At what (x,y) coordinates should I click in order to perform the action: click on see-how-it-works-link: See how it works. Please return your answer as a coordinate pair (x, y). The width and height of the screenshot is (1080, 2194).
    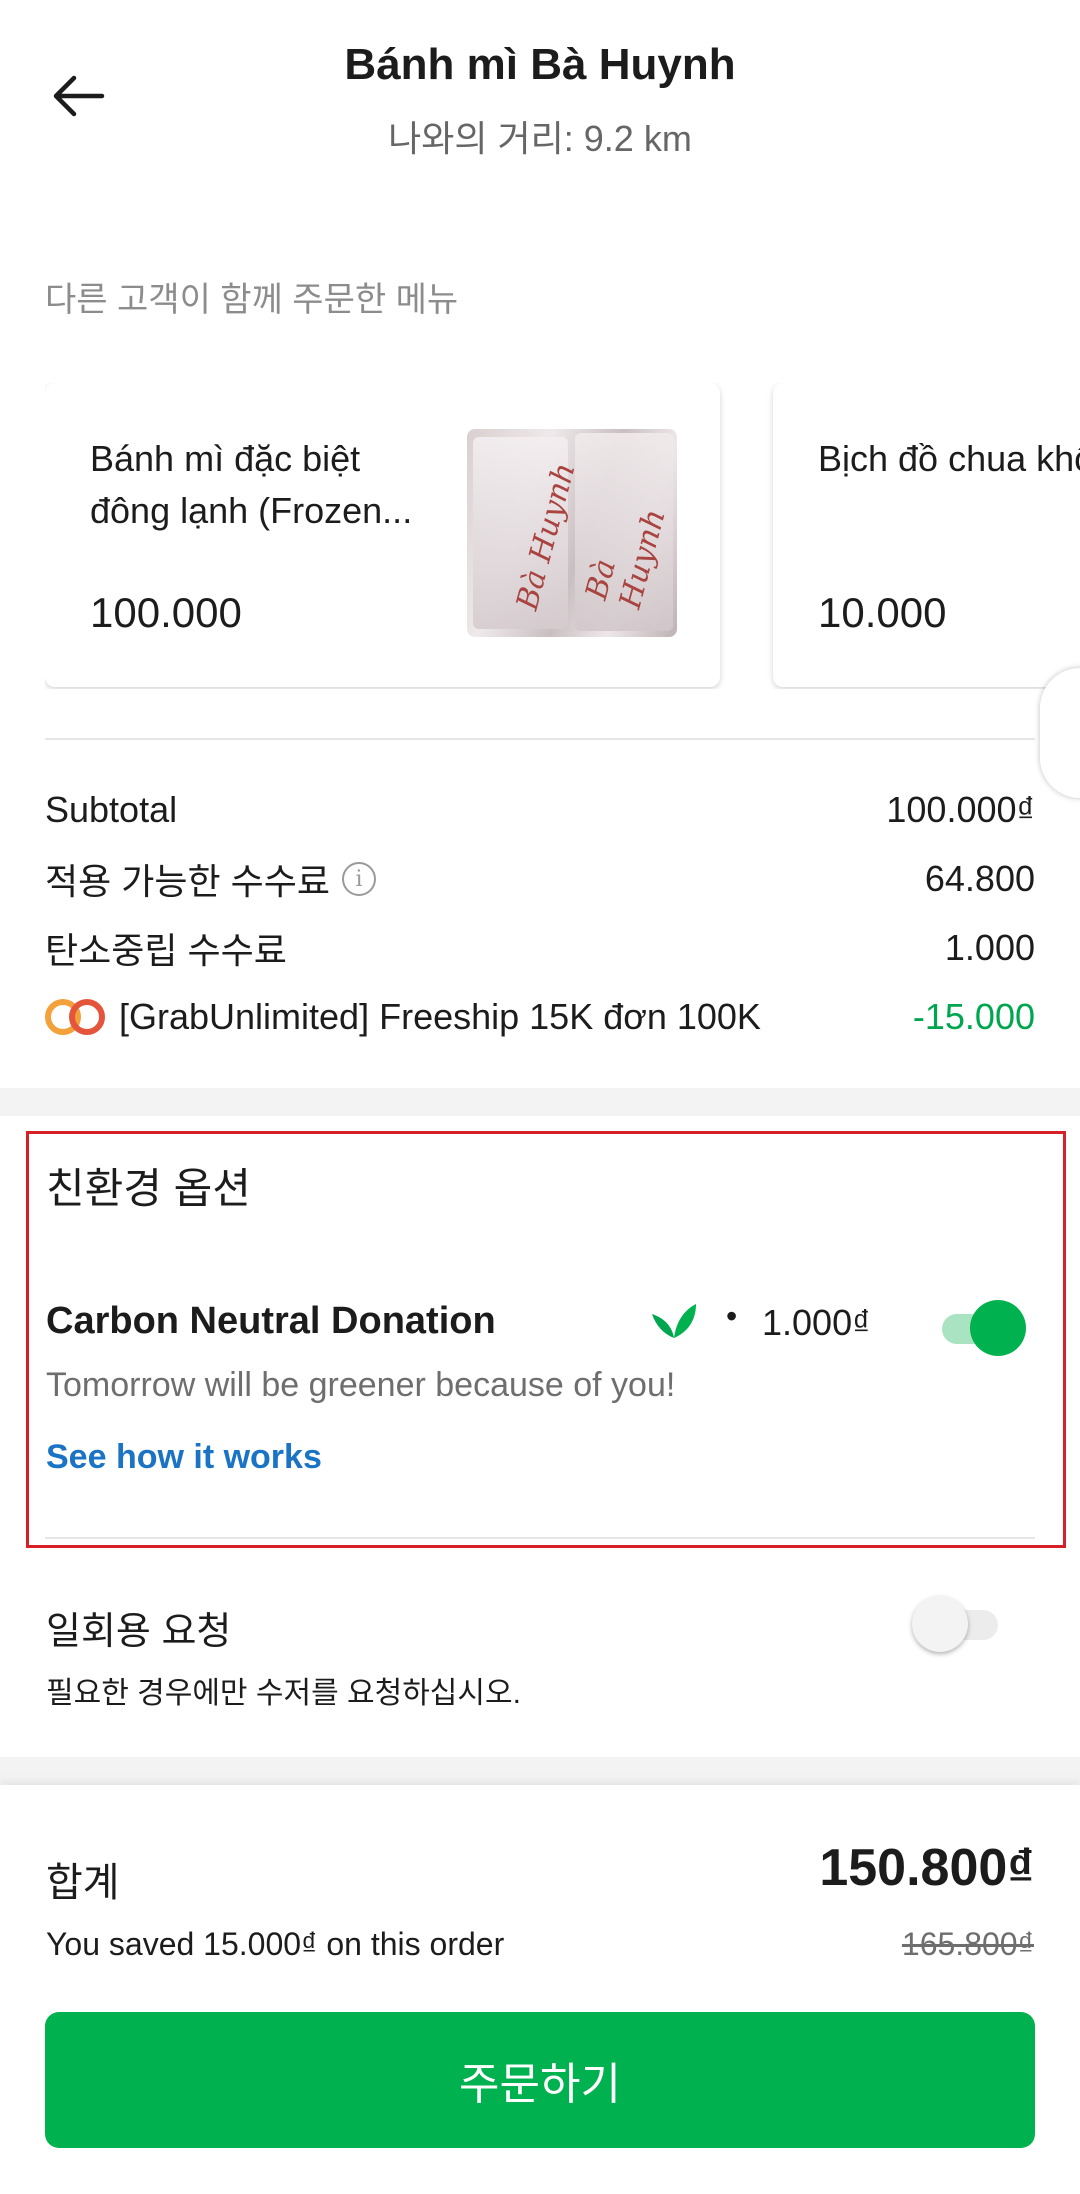
    Looking at the image, I should click on (184, 1457).